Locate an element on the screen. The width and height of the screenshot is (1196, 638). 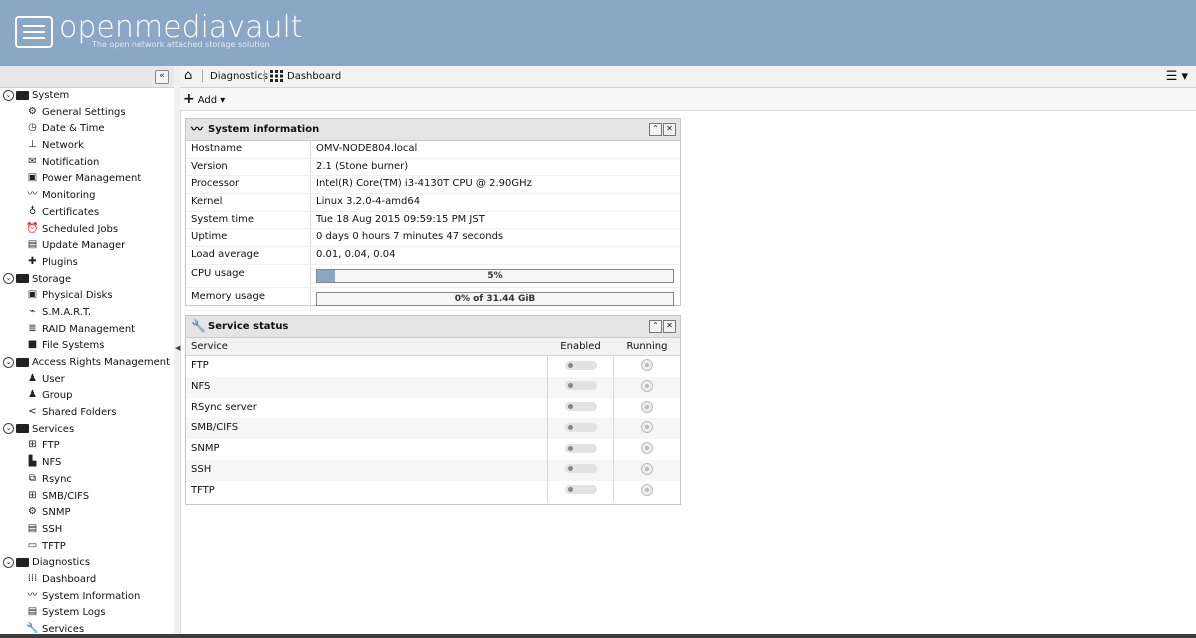
nav-item-plugins: ✚ Plugins is located at coordinates (87, 263).